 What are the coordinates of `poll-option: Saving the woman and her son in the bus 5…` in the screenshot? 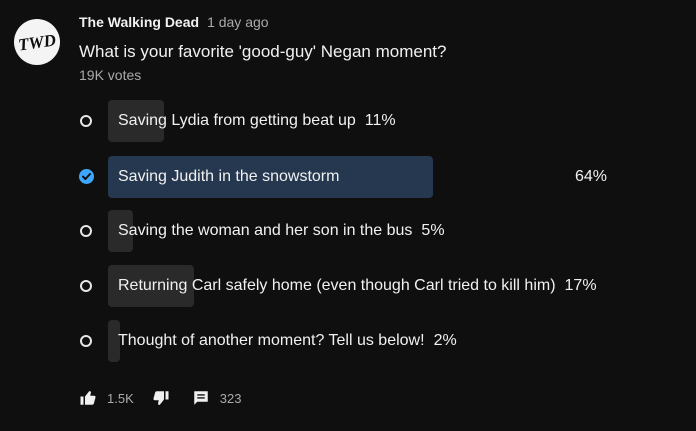 It's located at (348, 232).